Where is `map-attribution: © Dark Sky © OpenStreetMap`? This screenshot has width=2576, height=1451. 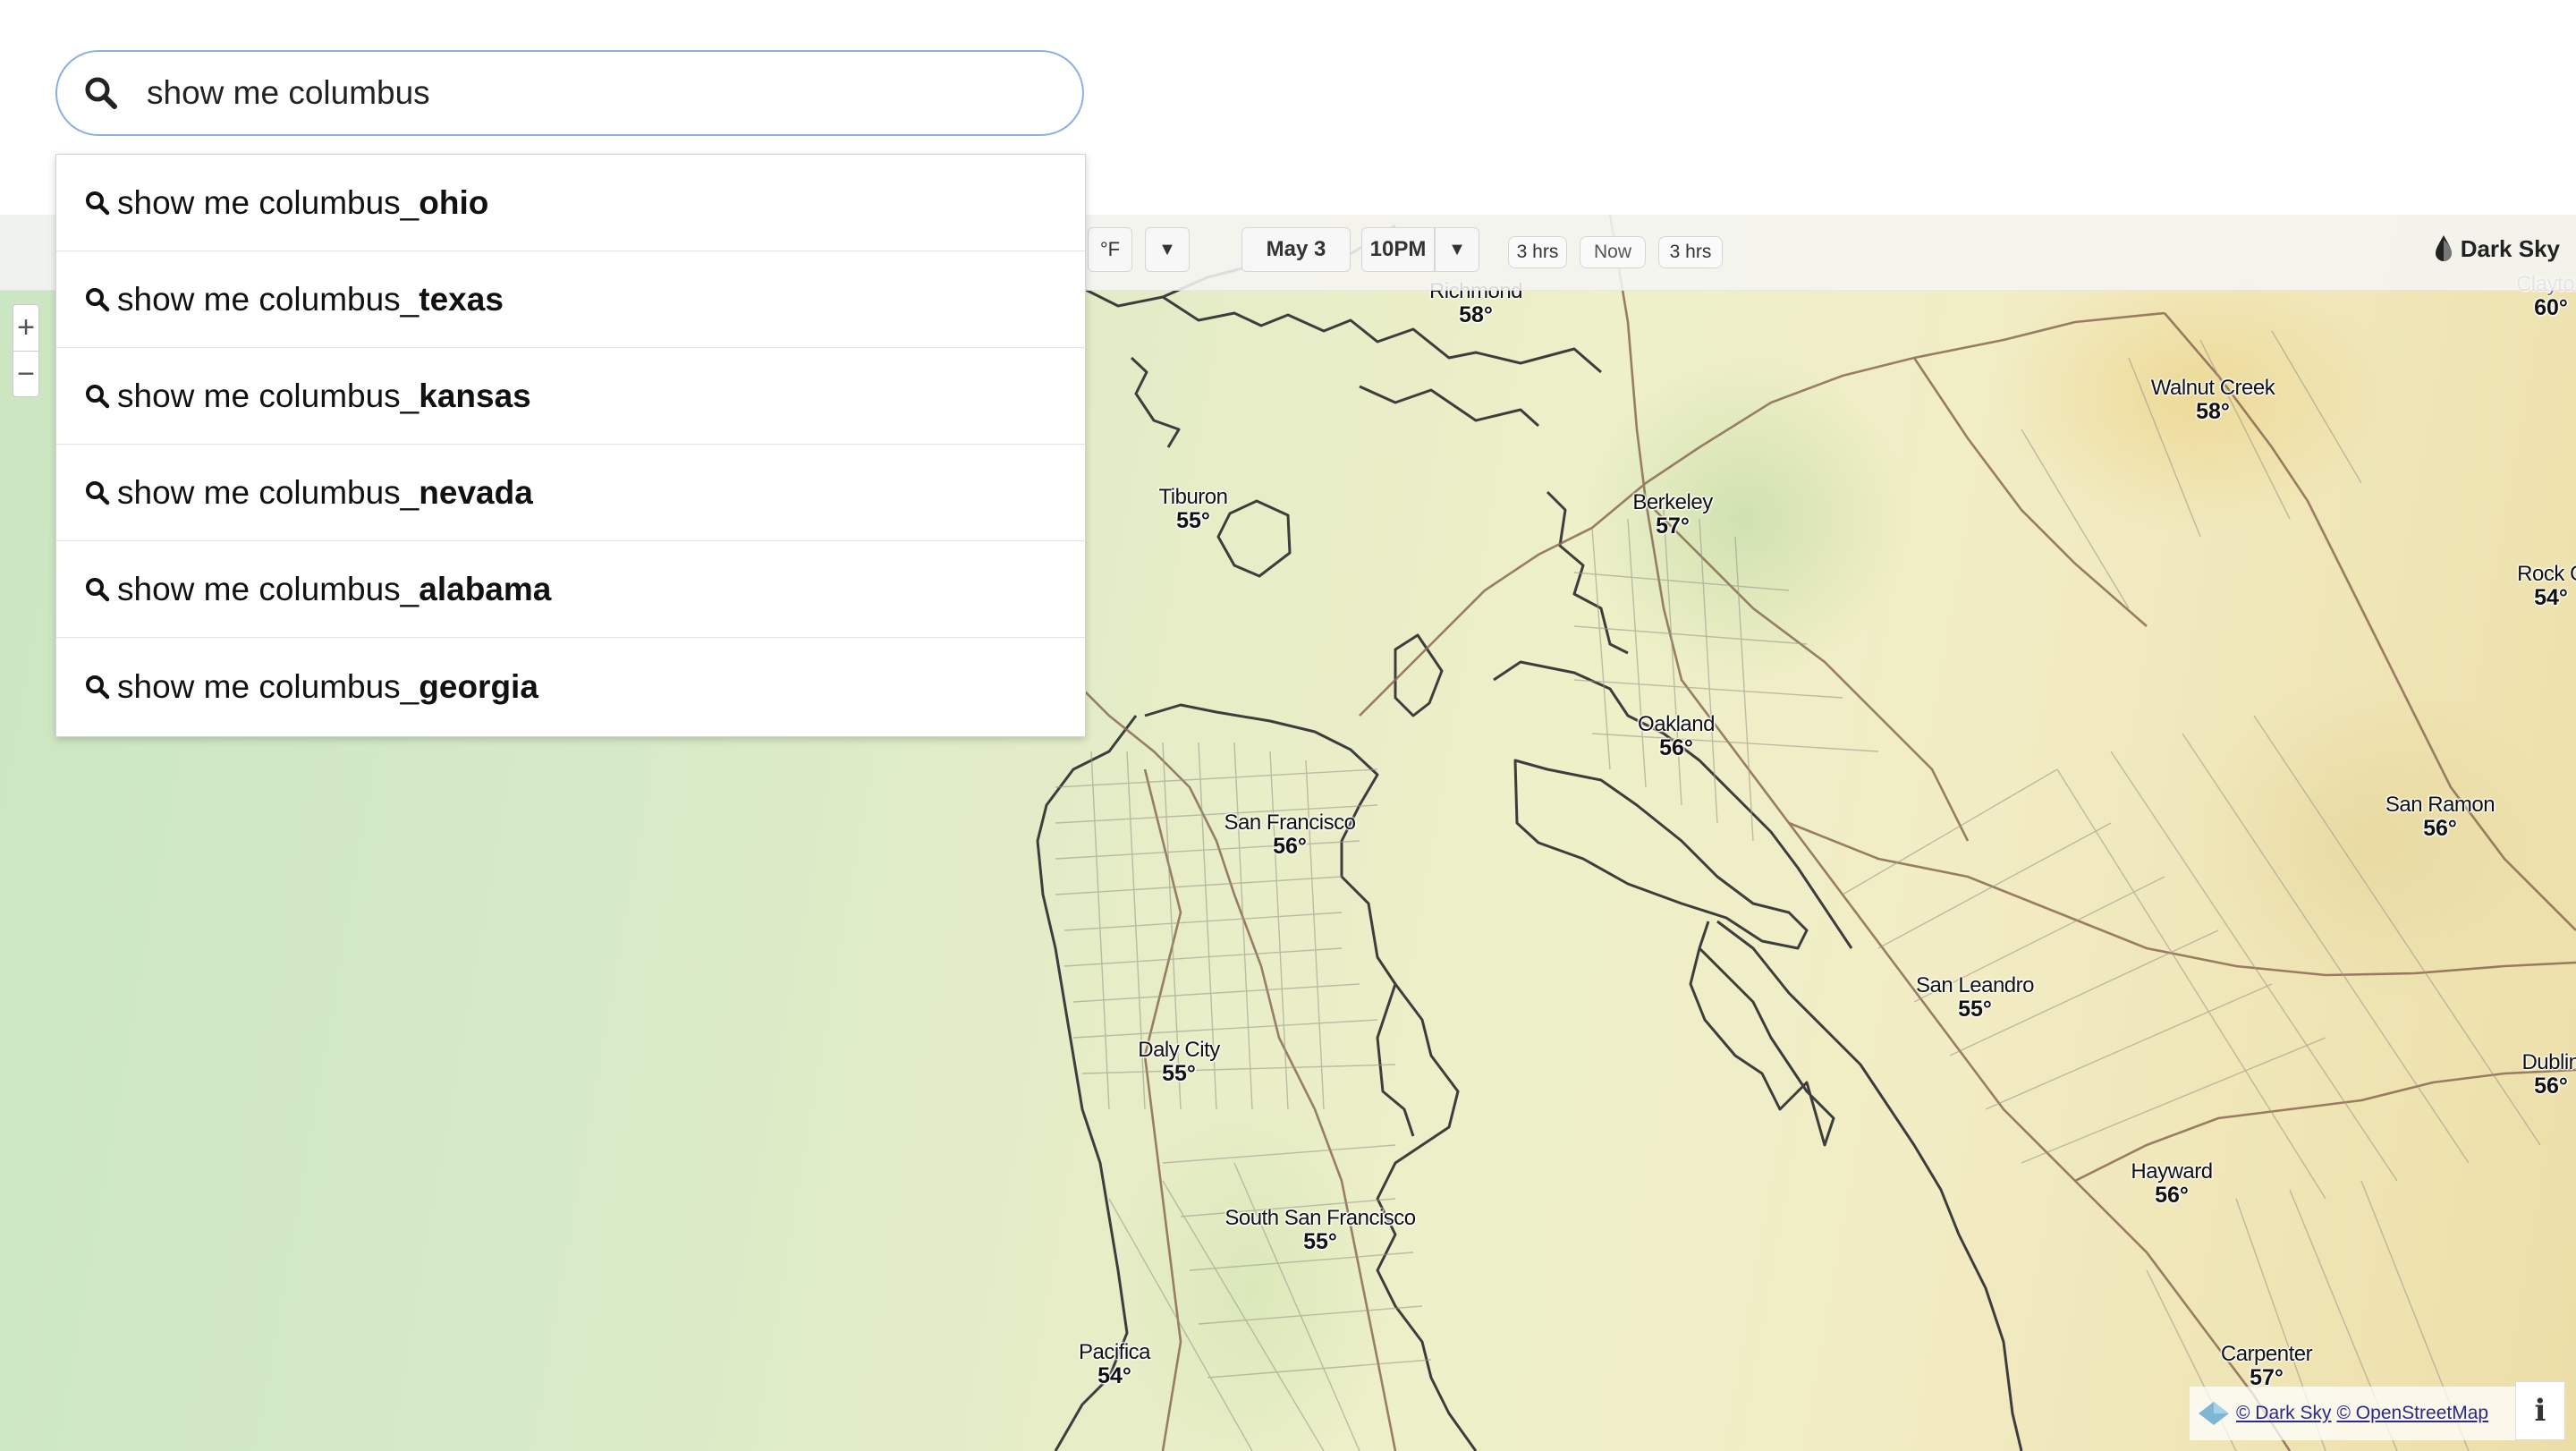 map-attribution: © Dark Sky © OpenStreetMap is located at coordinates (2356, 1413).